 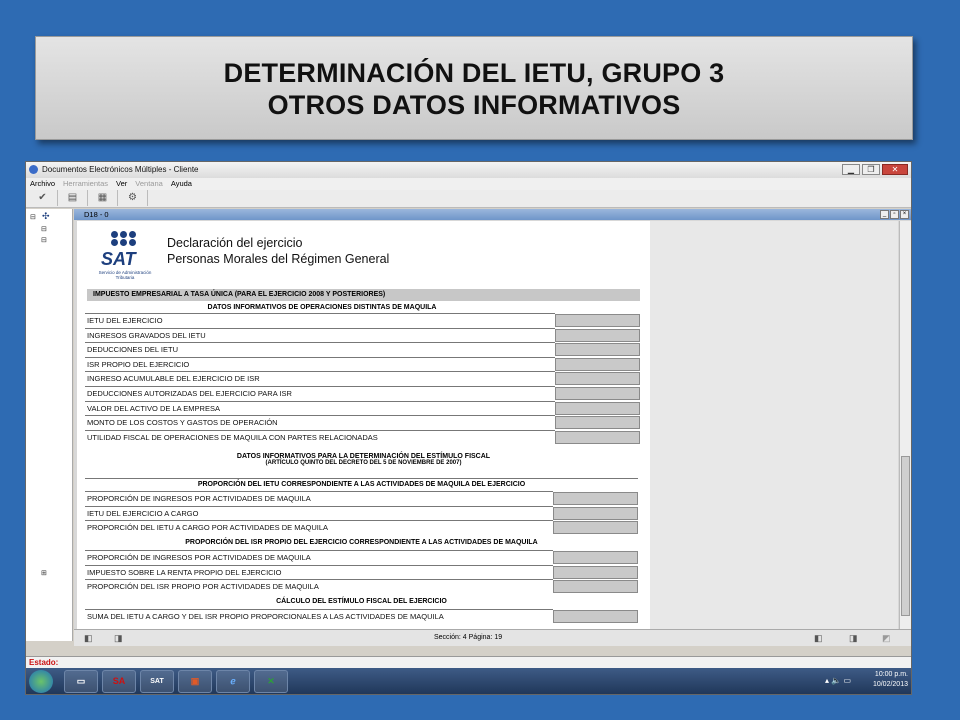 I want to click on form-row-label: VALOR DEL ACTIVO DE LA EMPRESA, so click(x=320, y=407).